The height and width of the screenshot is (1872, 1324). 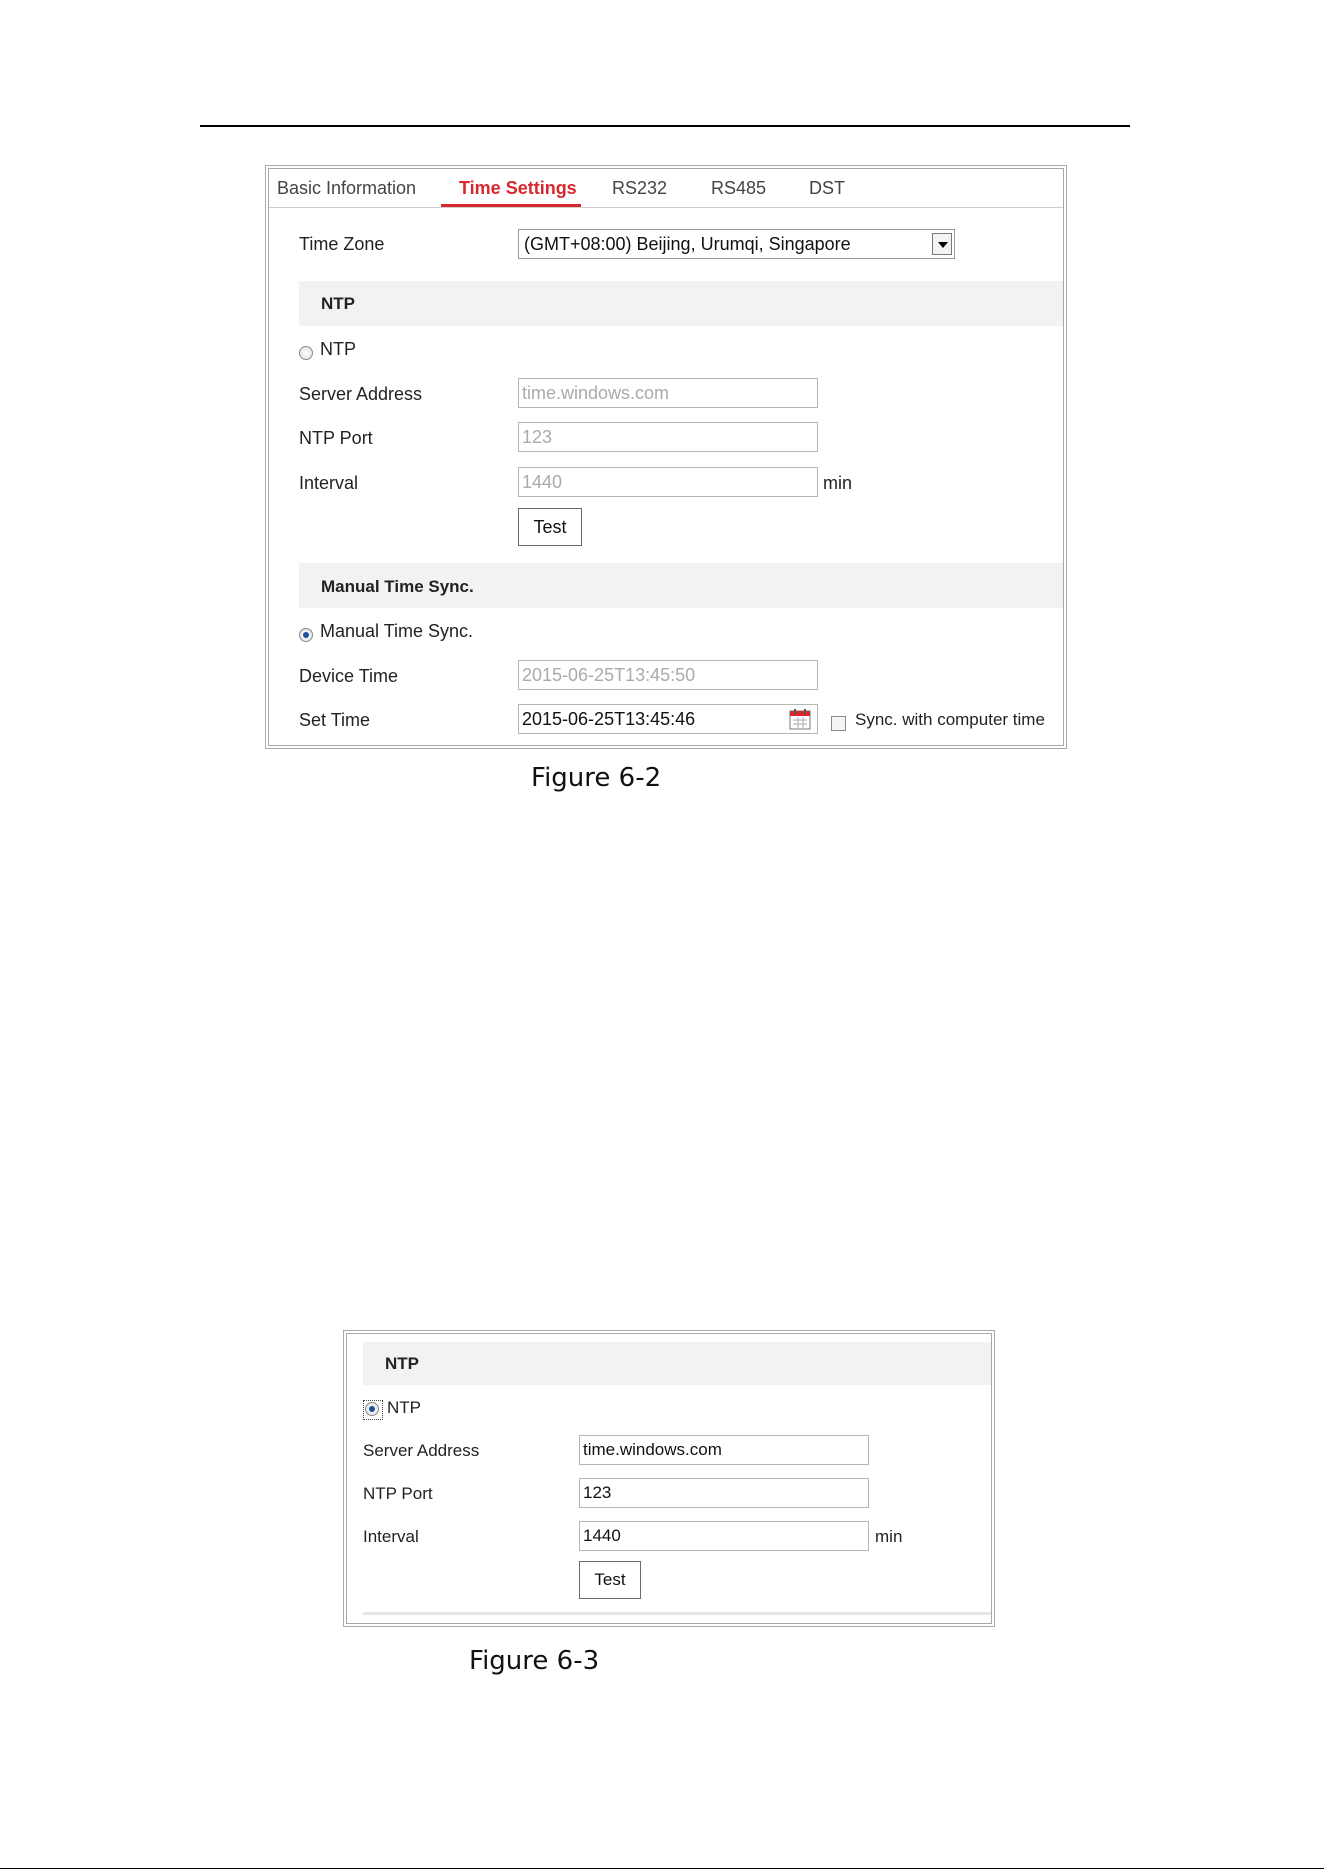 I want to click on tab-basic-information: Basic Information, so click(x=346, y=188).